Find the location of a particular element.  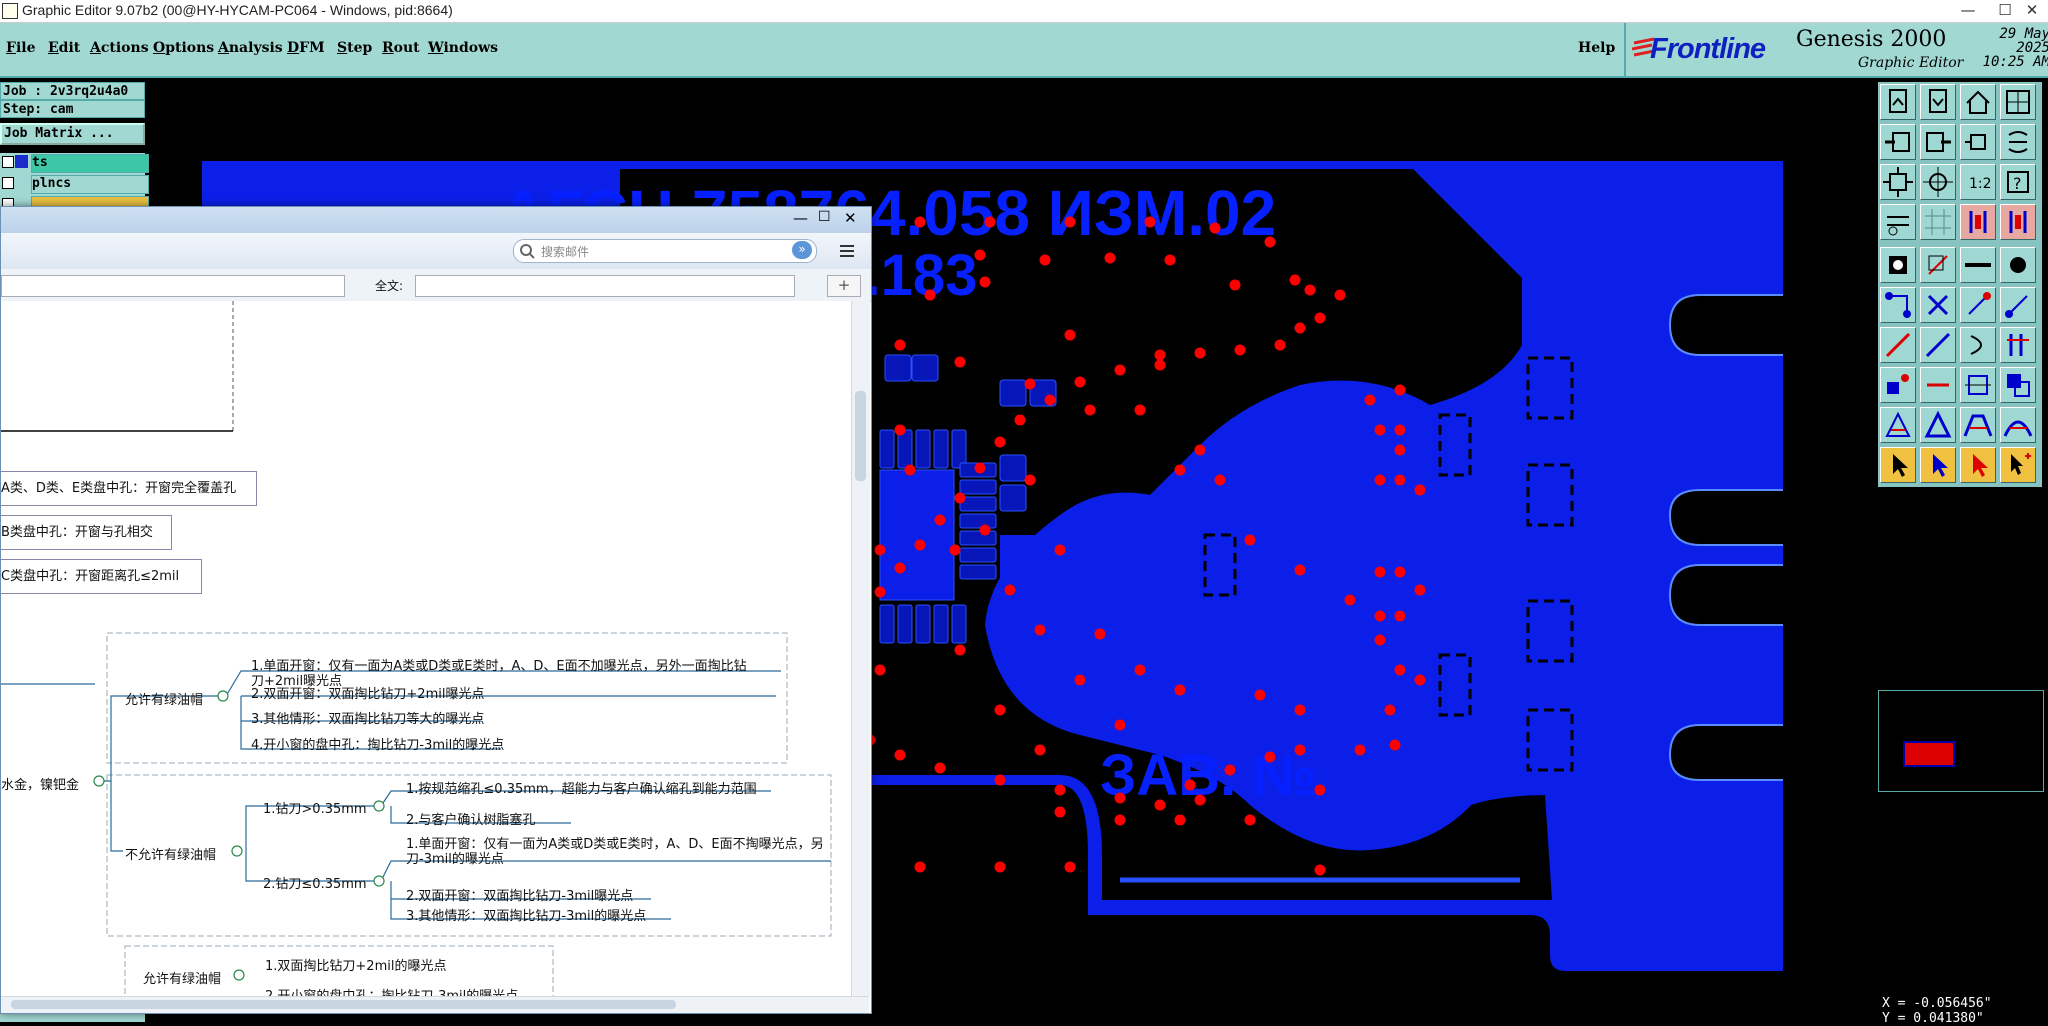

grid-icon is located at coordinates (2018, 102).